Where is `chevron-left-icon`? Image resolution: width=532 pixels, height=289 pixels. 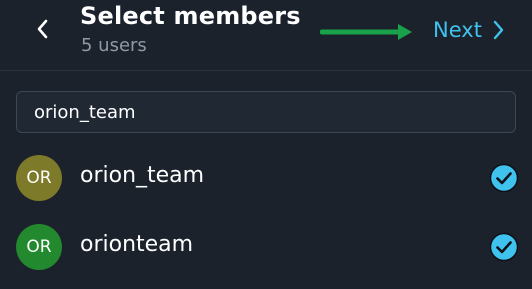
chevron-left-icon is located at coordinates (42, 29).